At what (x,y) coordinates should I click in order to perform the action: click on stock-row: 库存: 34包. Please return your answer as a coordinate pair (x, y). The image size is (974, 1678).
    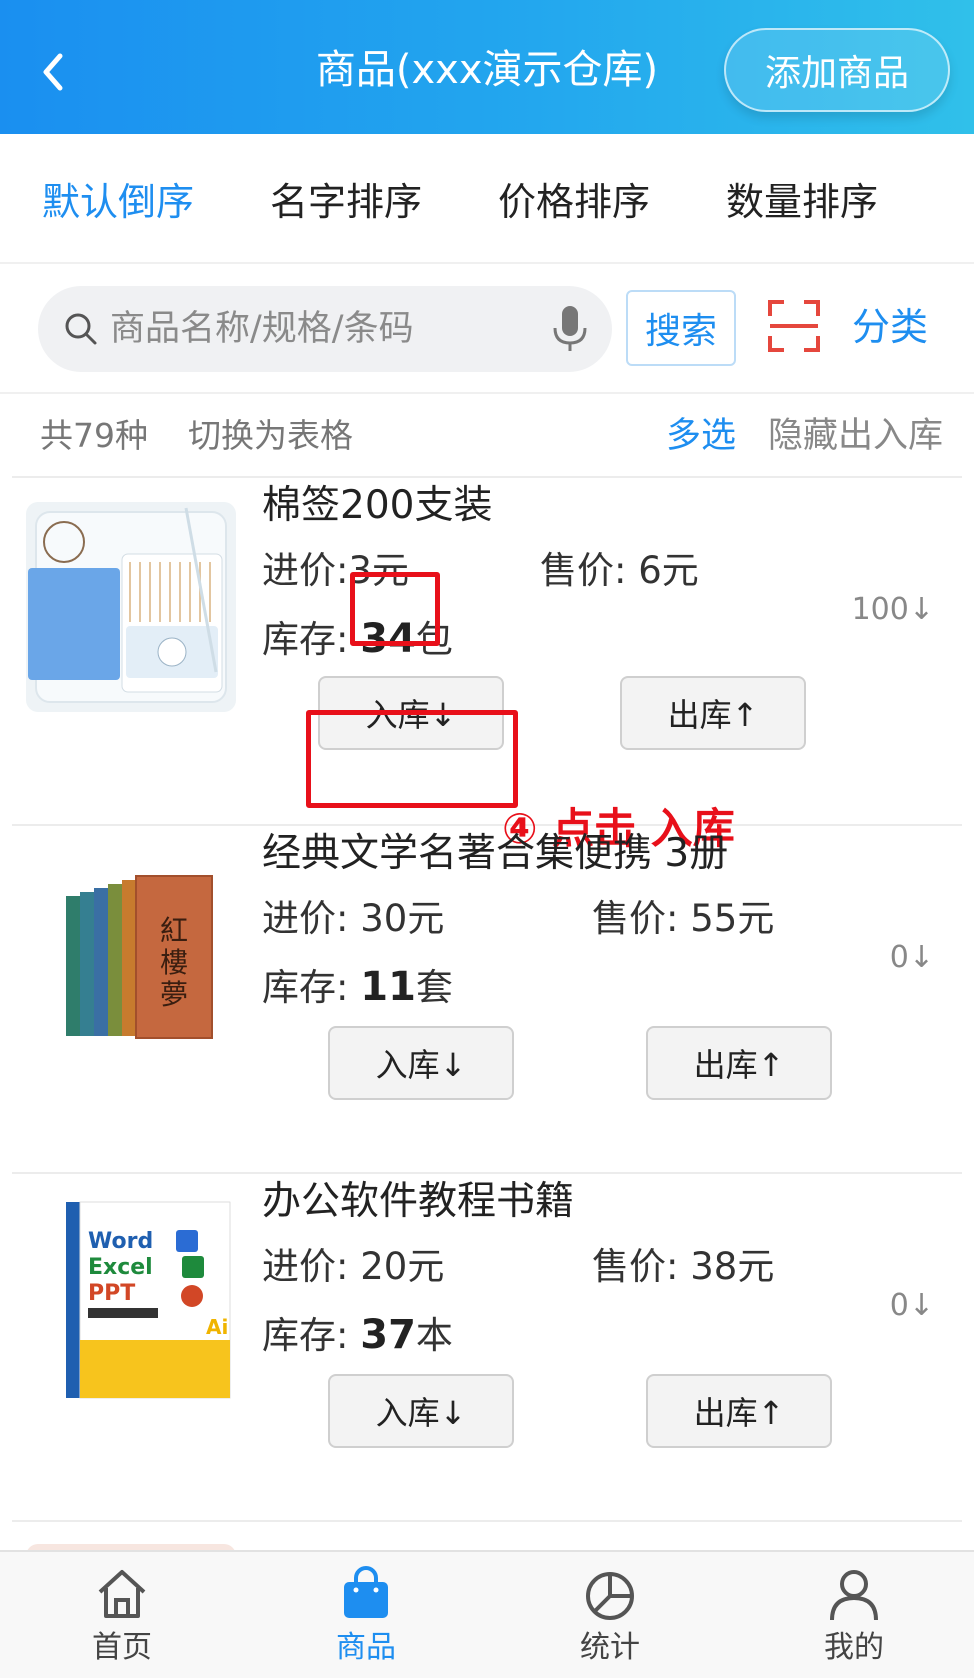
    Looking at the image, I should click on (357, 639).